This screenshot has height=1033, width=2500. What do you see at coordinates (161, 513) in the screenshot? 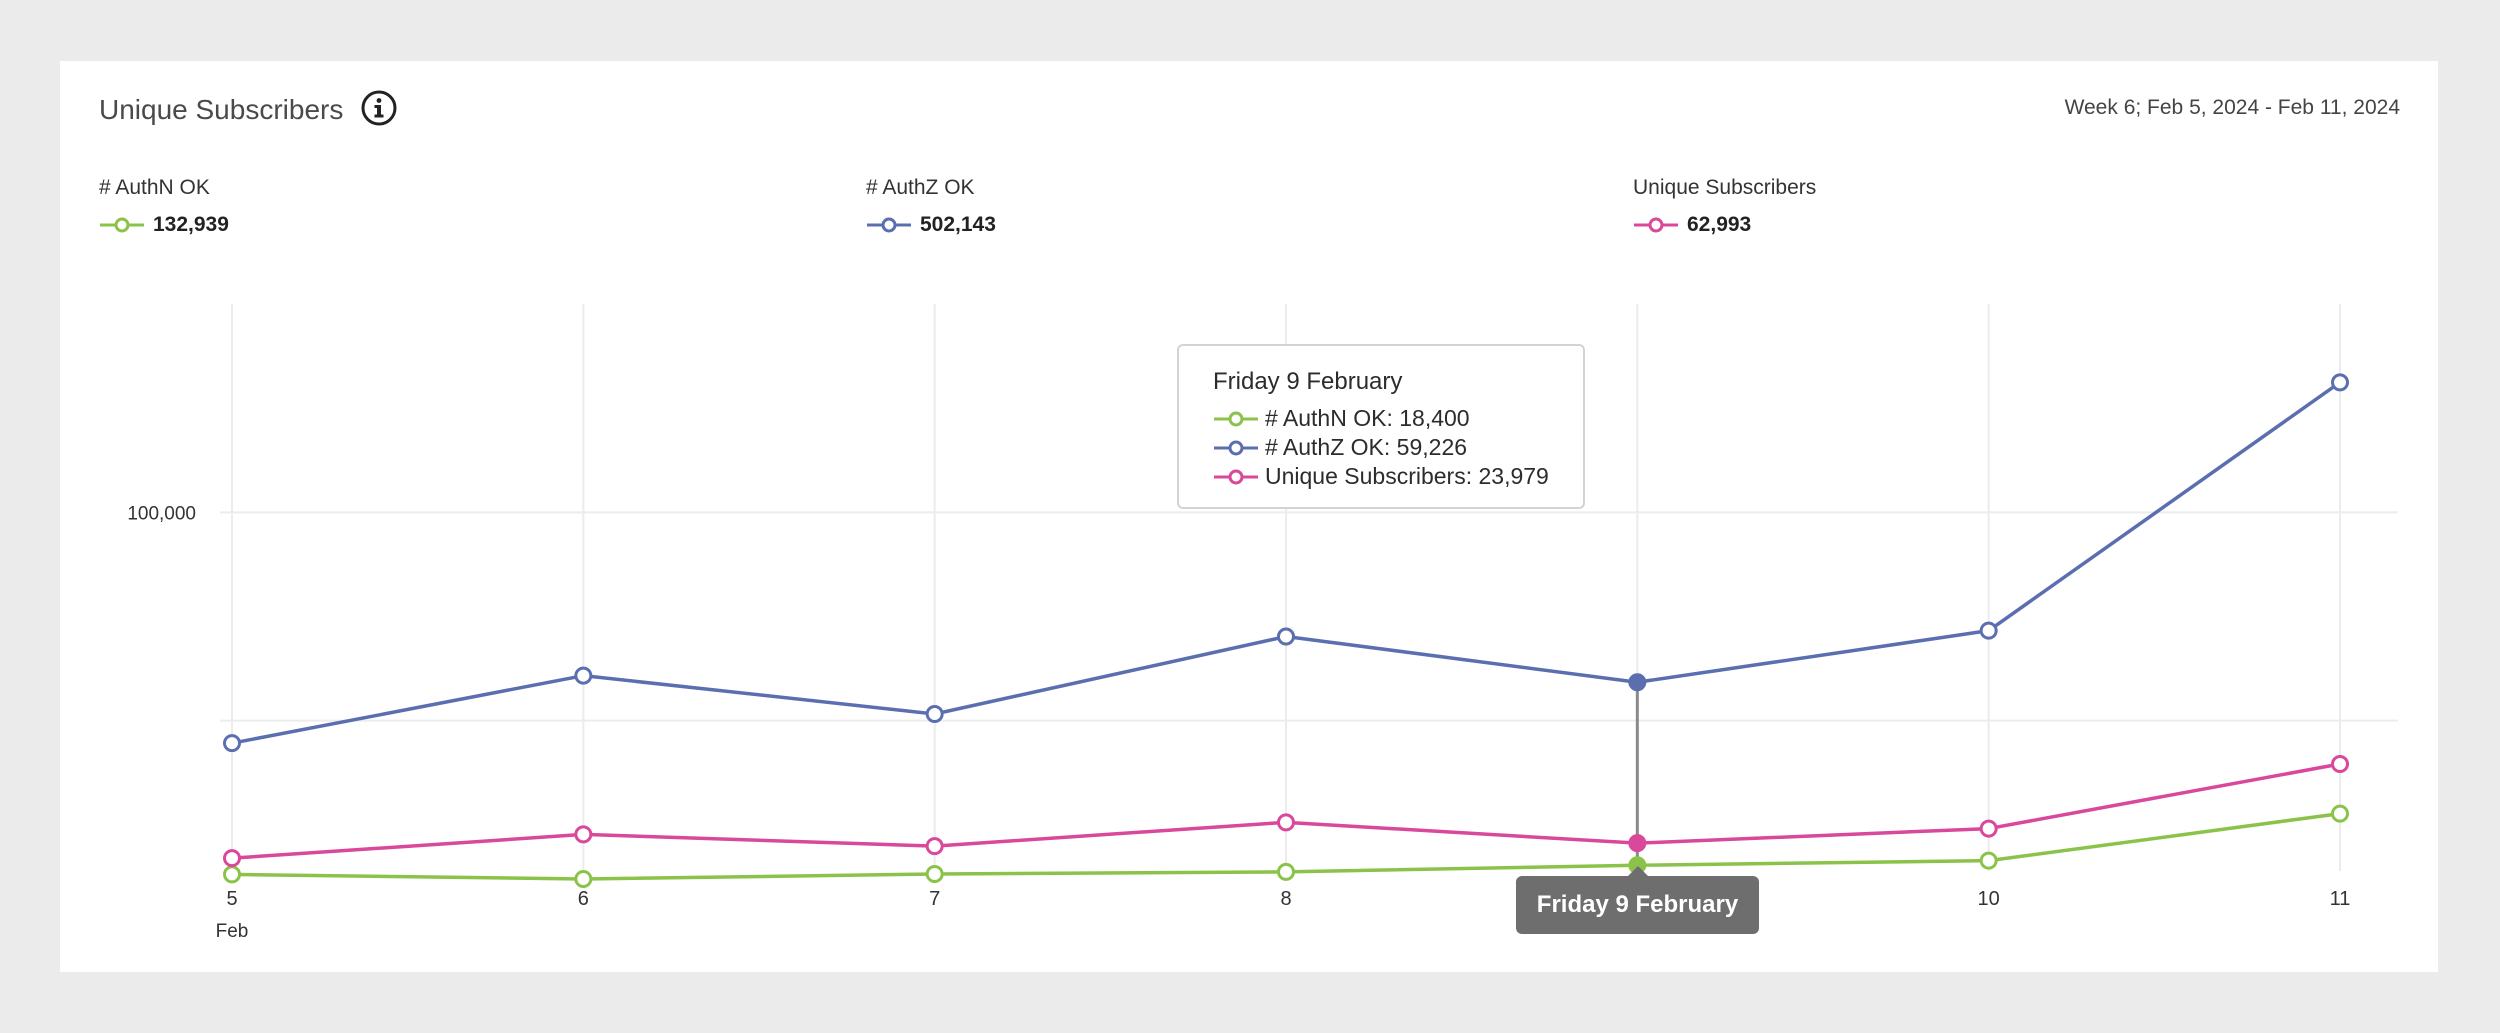
I see `y-tick-label: 100,000` at bounding box center [161, 513].